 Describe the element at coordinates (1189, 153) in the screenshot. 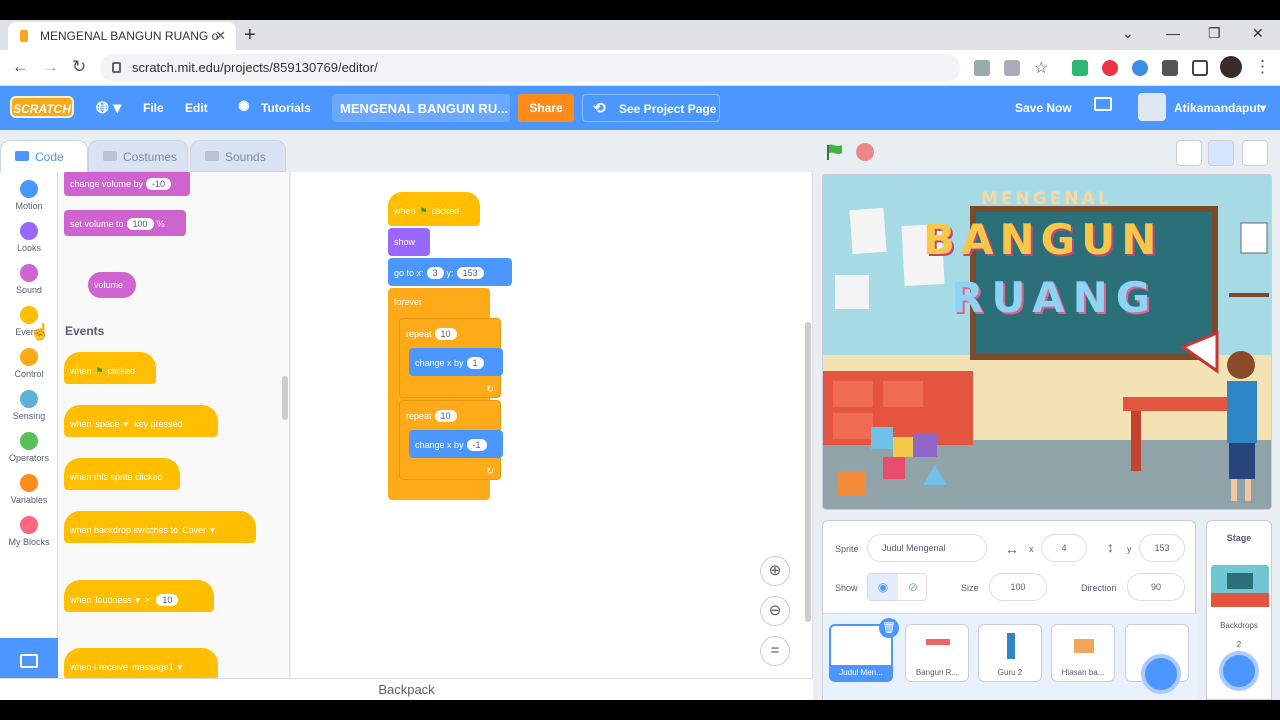

I see `small-stage-icon` at that location.